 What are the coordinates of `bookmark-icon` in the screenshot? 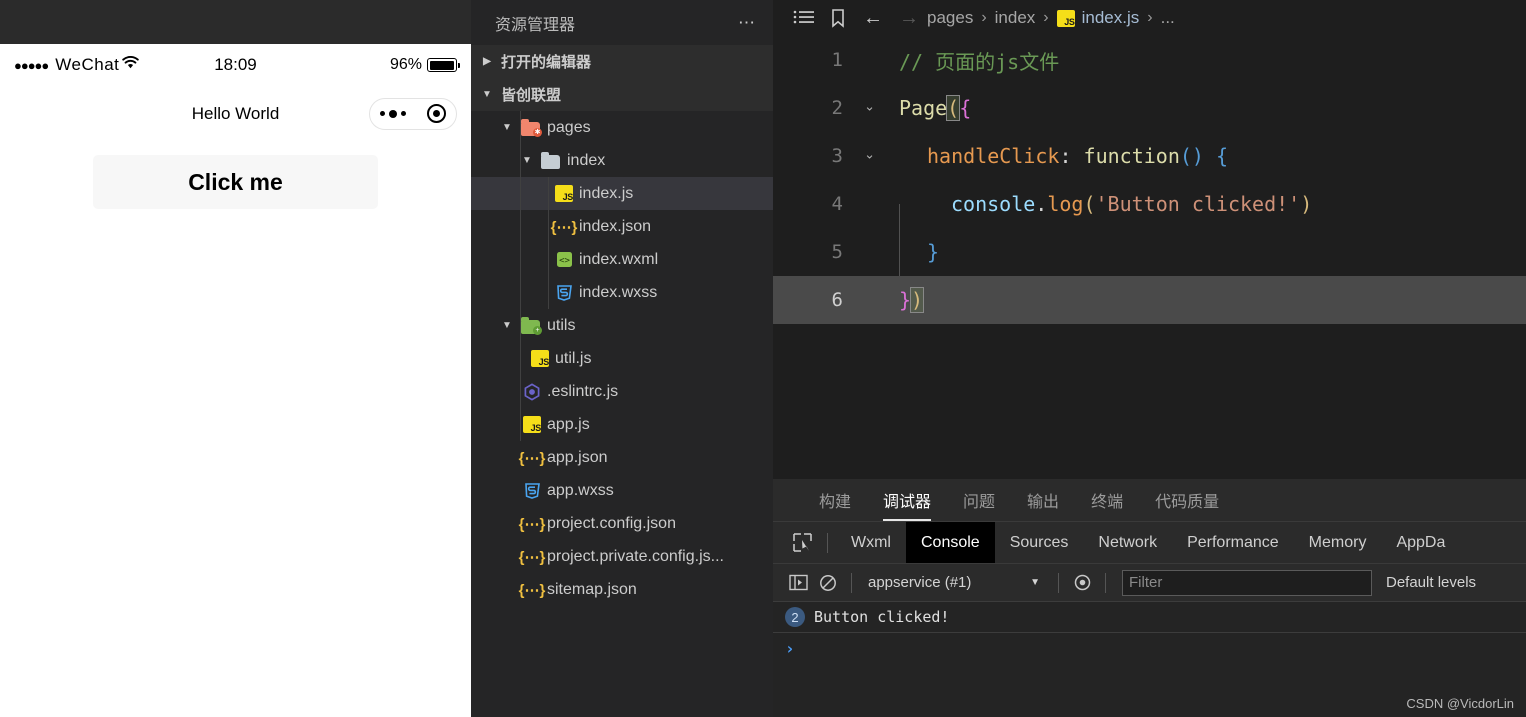 It's located at (838, 18).